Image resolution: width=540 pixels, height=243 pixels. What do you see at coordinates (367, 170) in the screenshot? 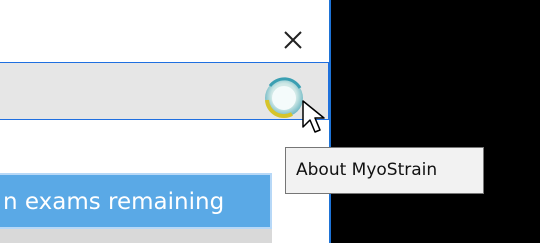
I see `tooltip-text: About MyoStrain` at bounding box center [367, 170].